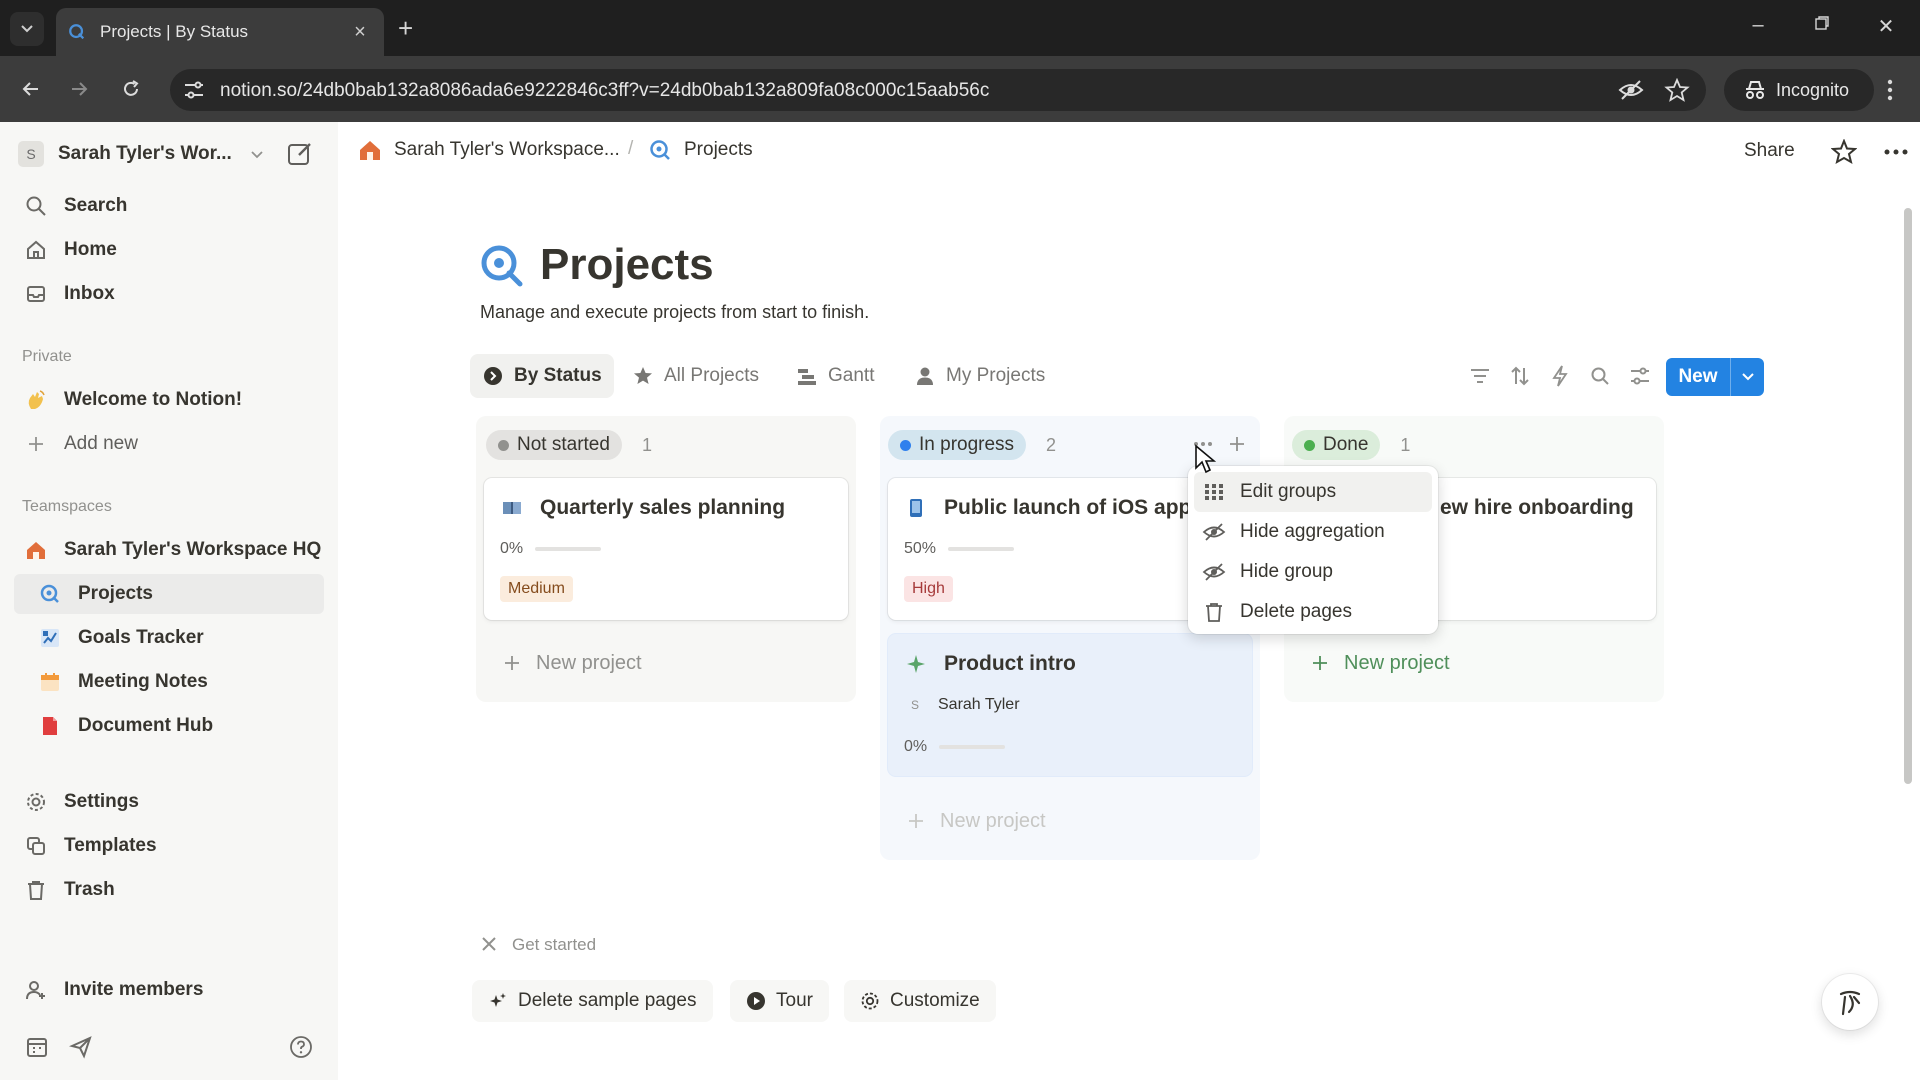 This screenshot has height=1080, width=1920. I want to click on calendar-app-icon, so click(37, 1047).